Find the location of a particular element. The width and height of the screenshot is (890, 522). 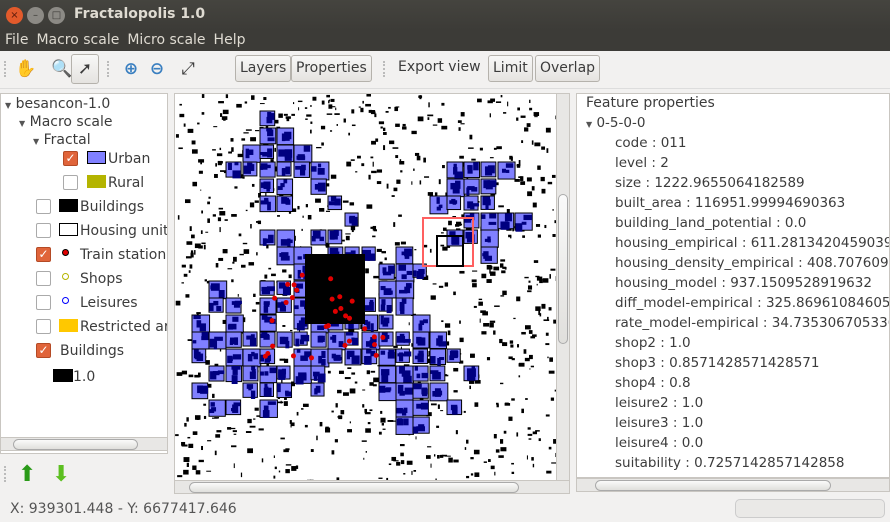

maximize-button: □ is located at coordinates (56, 15).